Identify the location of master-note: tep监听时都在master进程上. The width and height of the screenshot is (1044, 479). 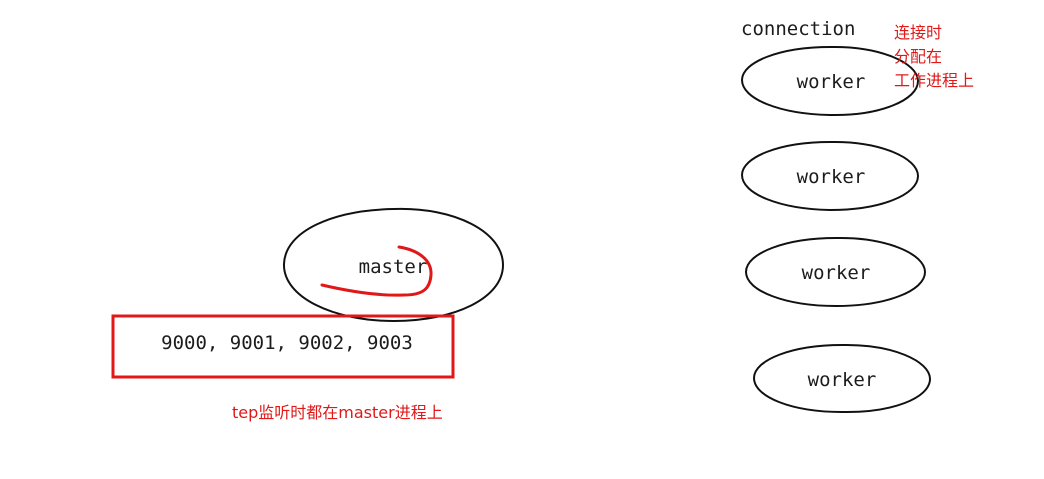
(337, 412).